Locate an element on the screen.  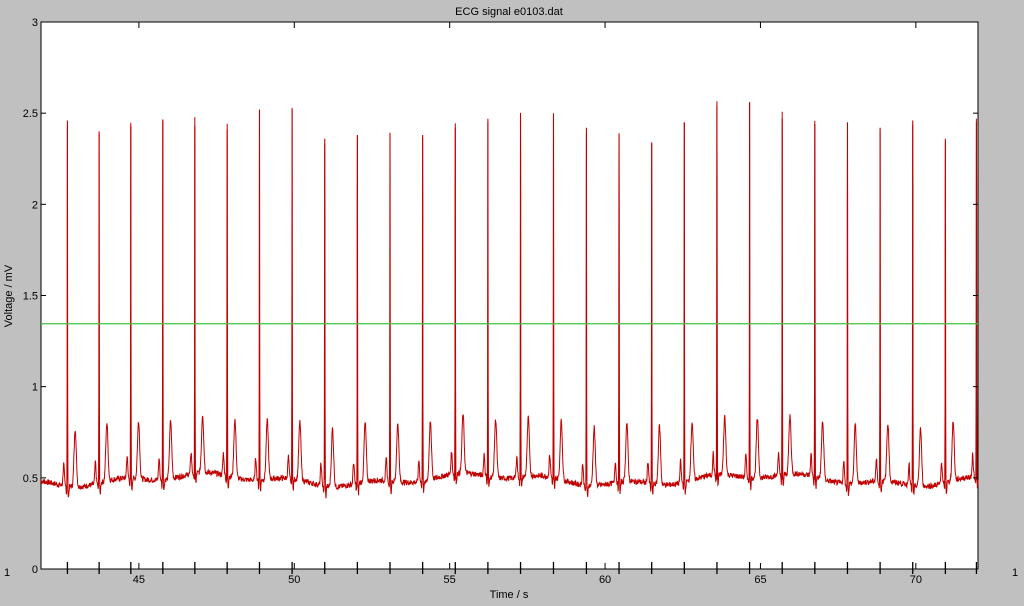
x-axis-label: Time / s is located at coordinates (509, 595).